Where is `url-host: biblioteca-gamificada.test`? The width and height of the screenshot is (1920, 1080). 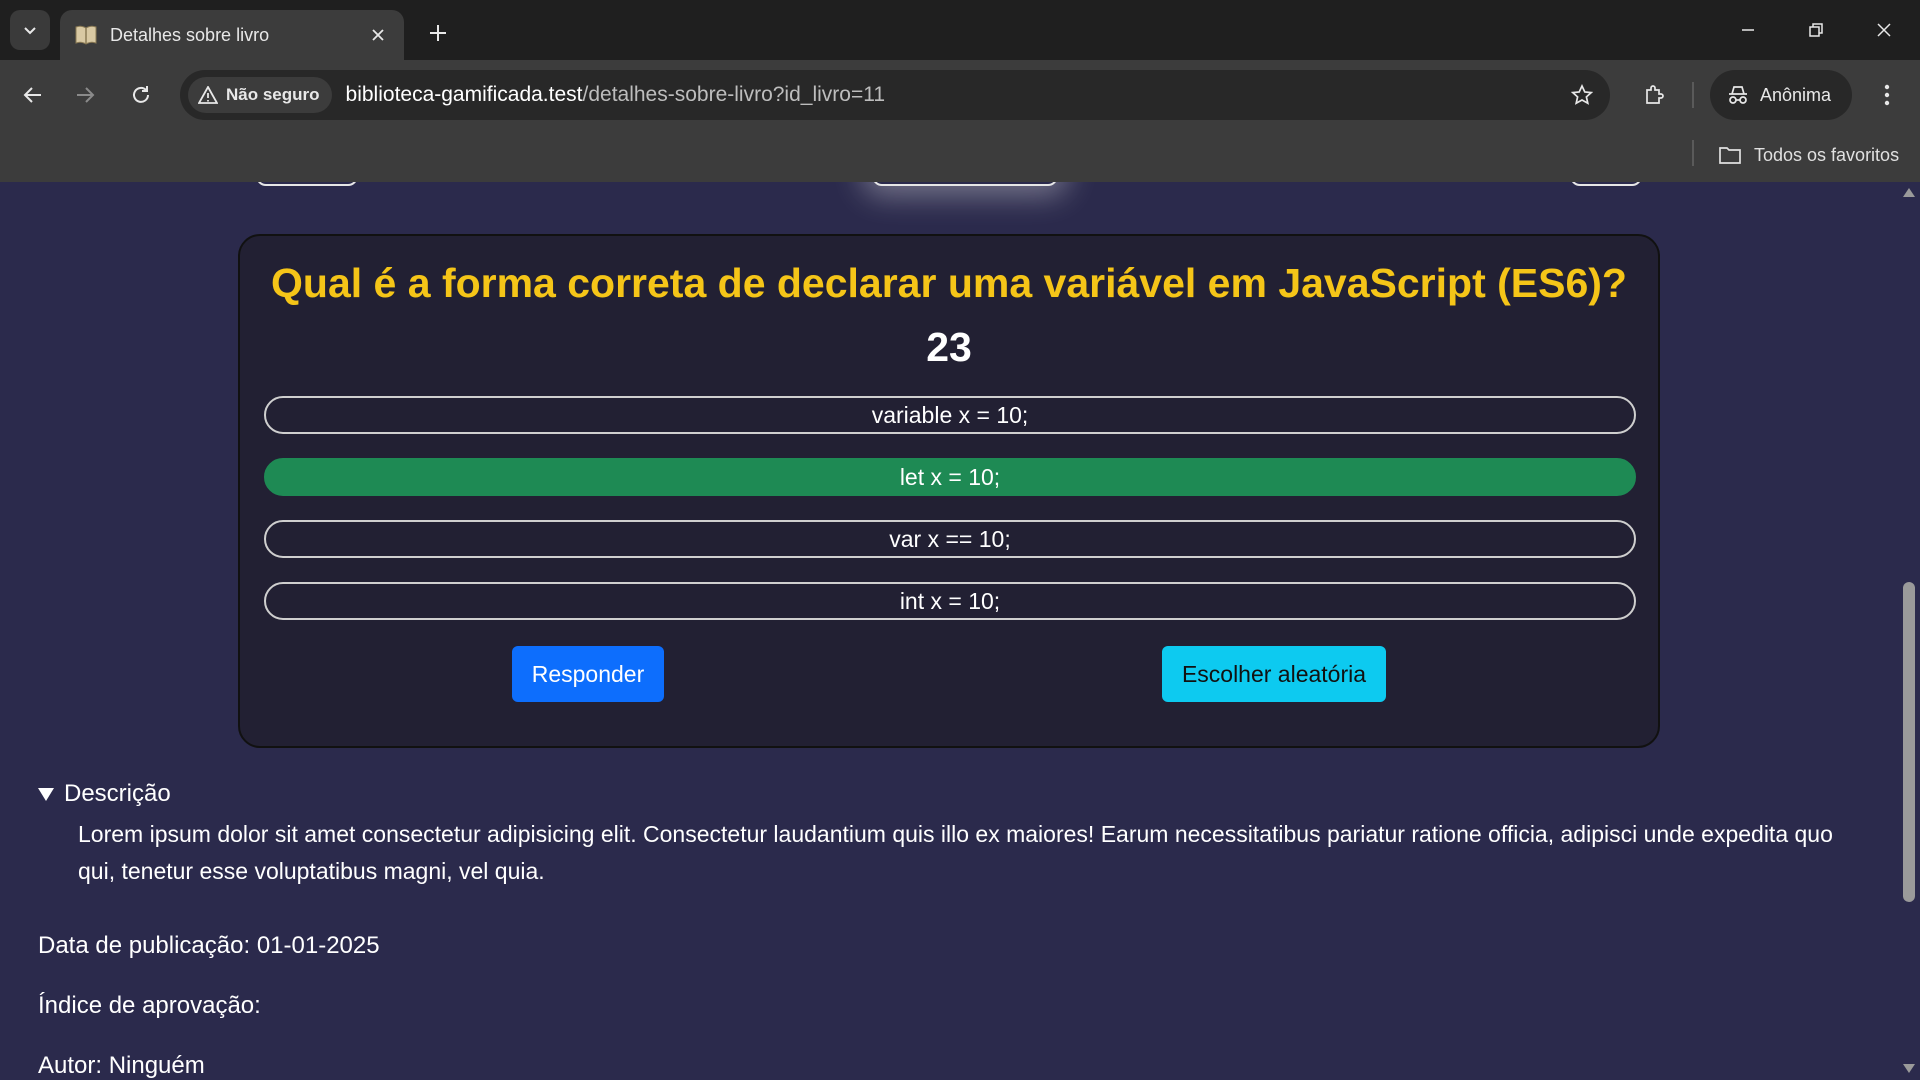 url-host: biblioteca-gamificada.test is located at coordinates (464, 94).